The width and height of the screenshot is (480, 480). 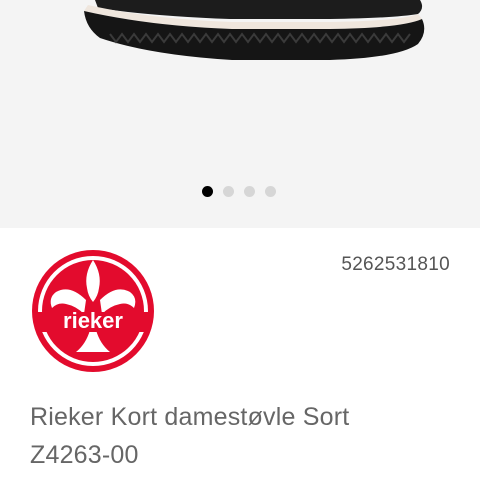 What do you see at coordinates (395, 264) in the screenshot?
I see `product-number: 5262531810` at bounding box center [395, 264].